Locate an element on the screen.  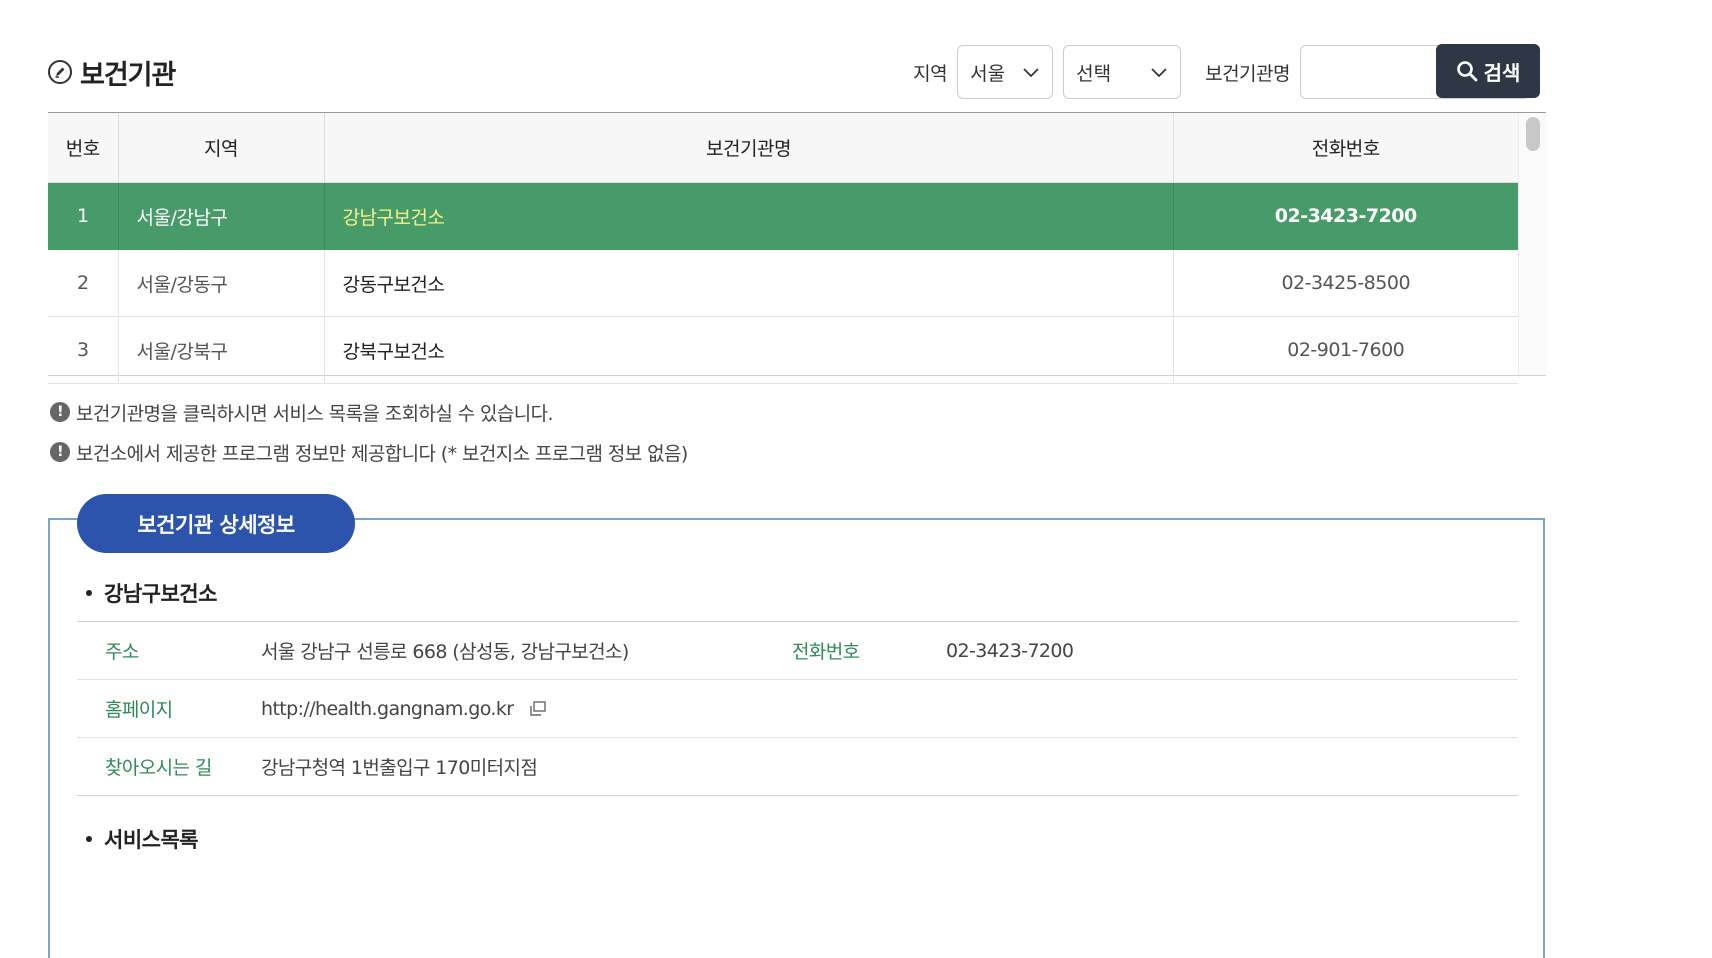
facility-heading: 강남구보건소 is located at coordinates (151, 593).